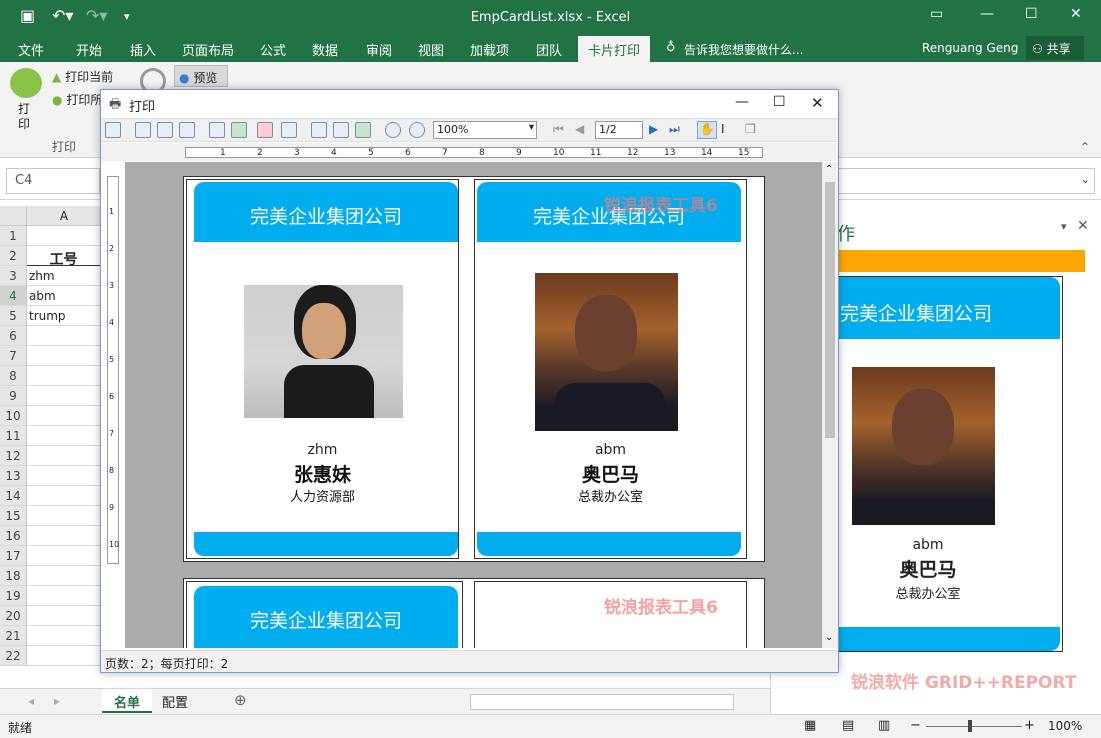 The width and height of the screenshot is (1101, 738). I want to click on column-header-a: A, so click(64, 216).